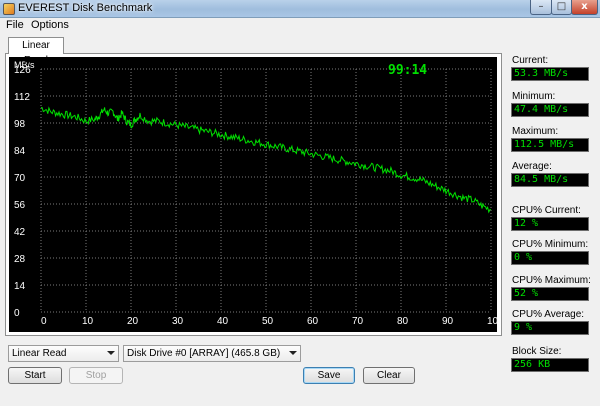 Image resolution: width=600 pixels, height=406 pixels. What do you see at coordinates (329, 375) in the screenshot?
I see `save-button: Save` at bounding box center [329, 375].